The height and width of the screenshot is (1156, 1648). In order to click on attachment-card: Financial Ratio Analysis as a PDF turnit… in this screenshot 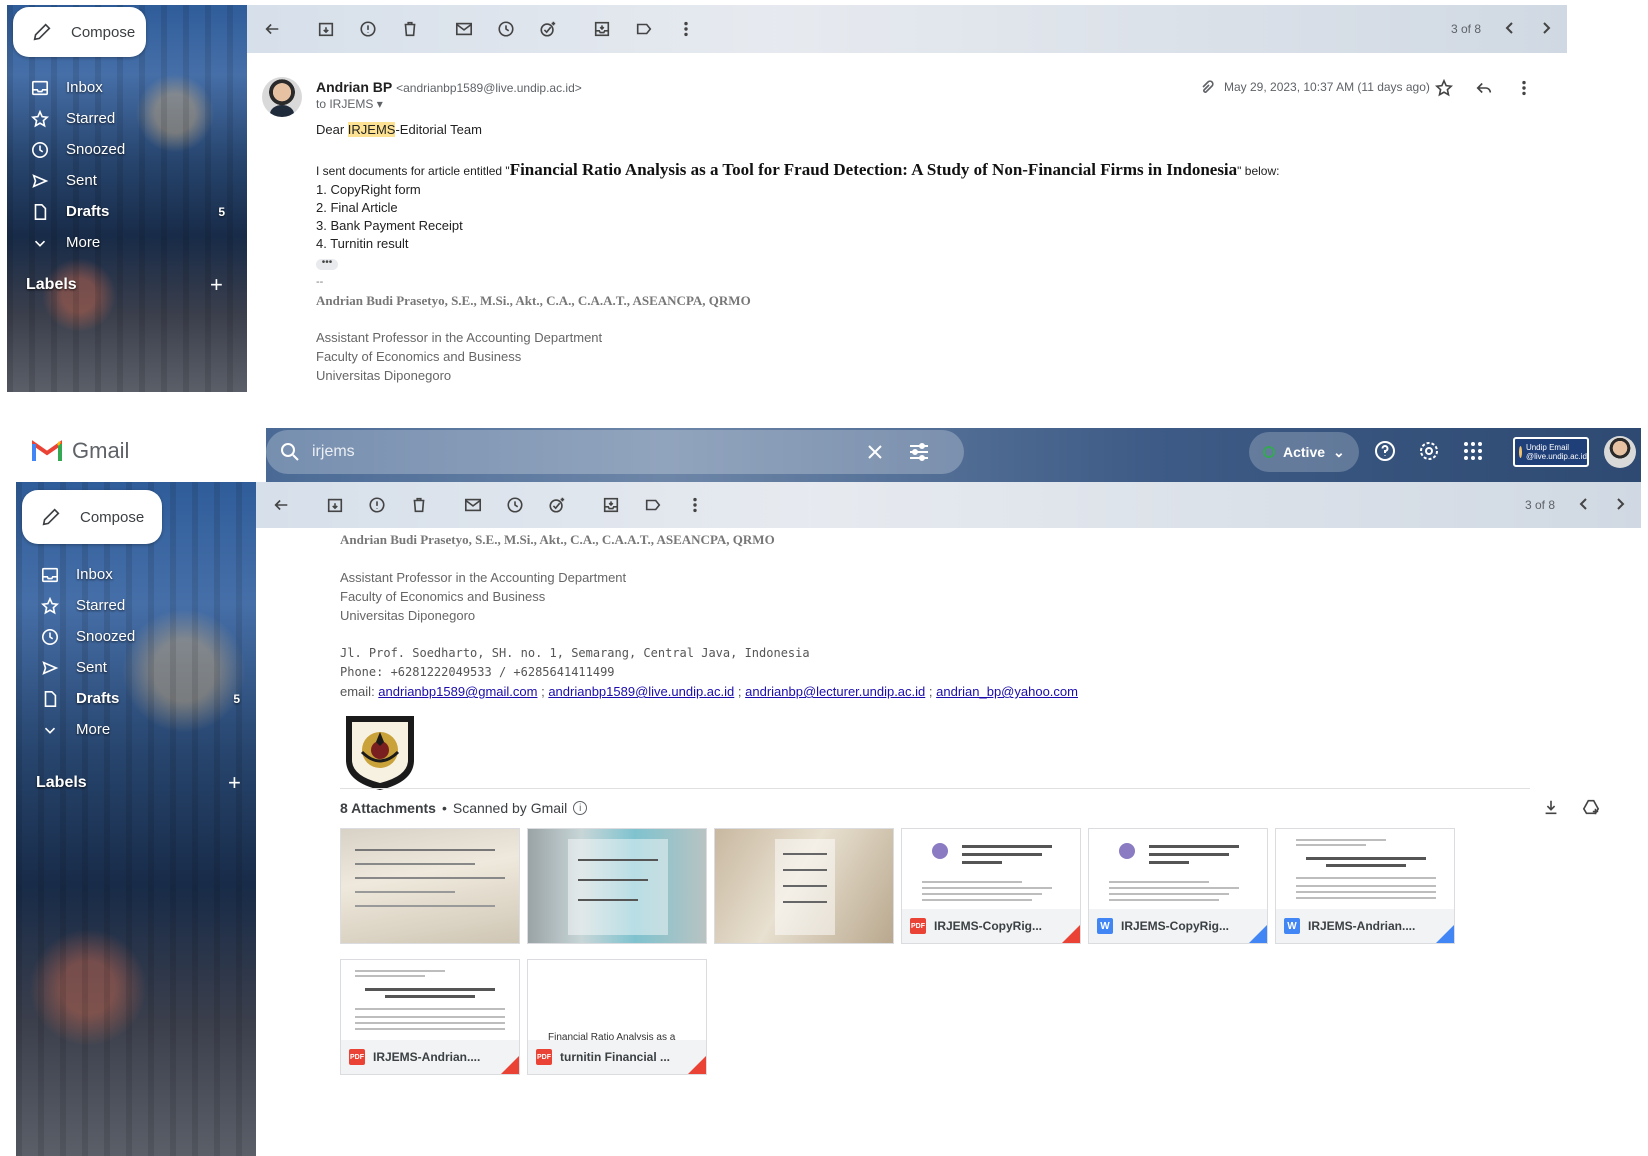, I will do `click(617, 1017)`.